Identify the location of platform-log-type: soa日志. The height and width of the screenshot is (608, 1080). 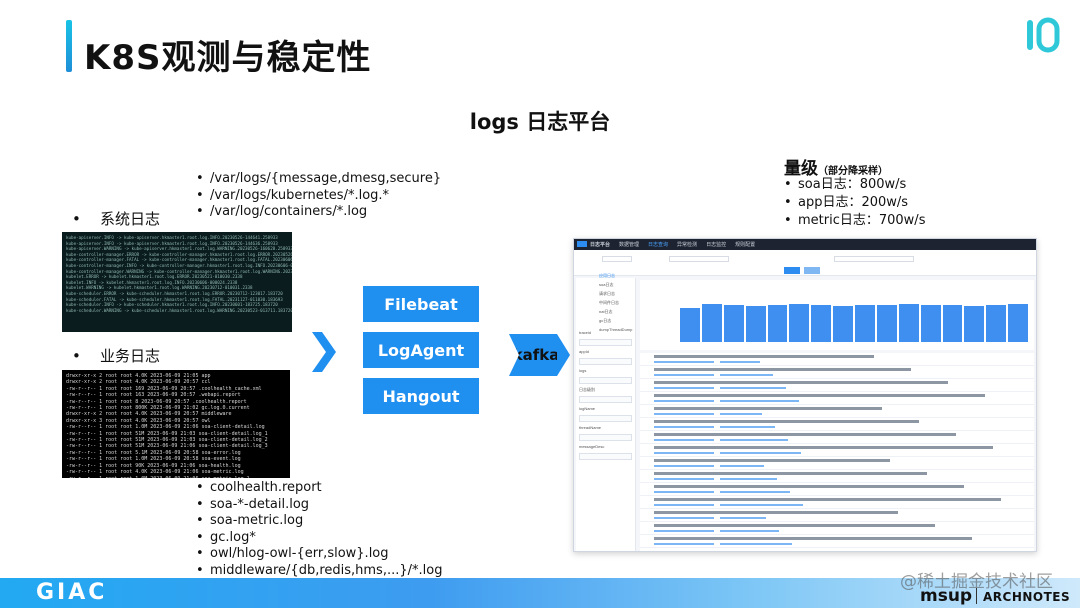
(616, 285).